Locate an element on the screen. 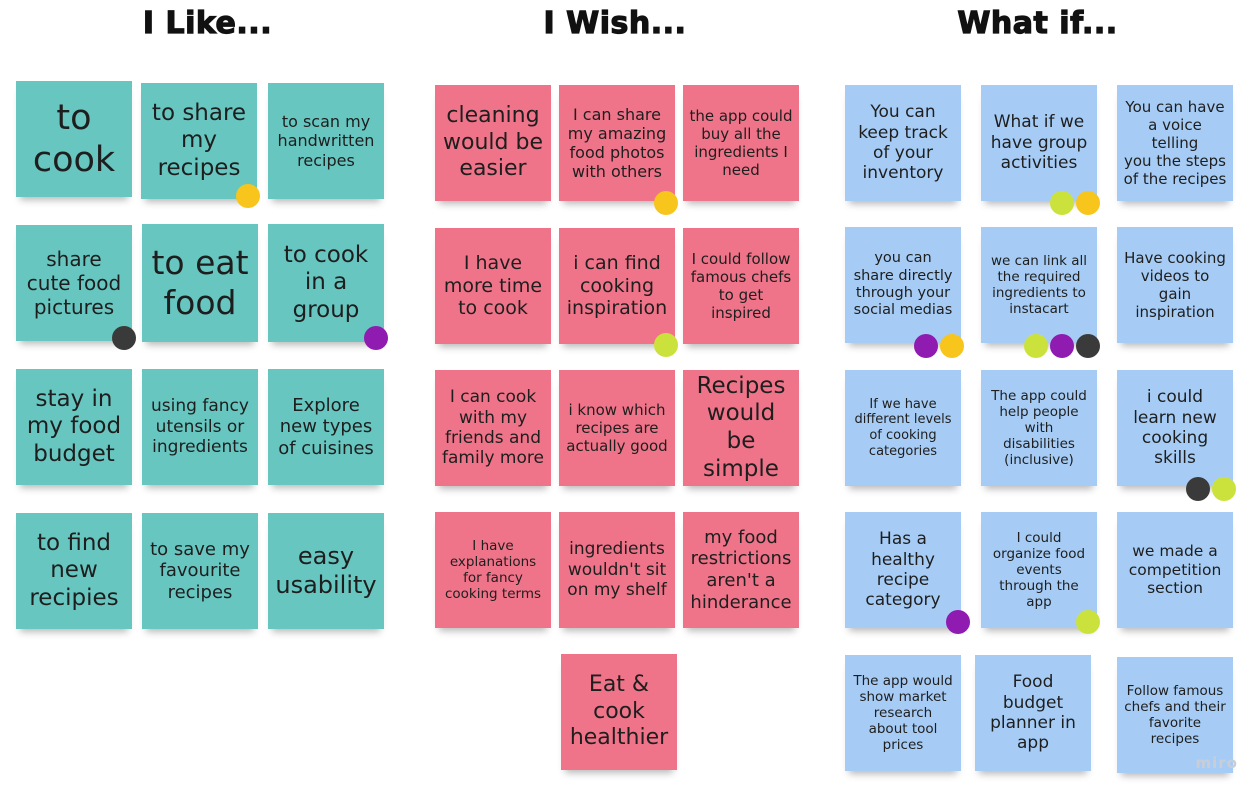 Image resolution: width=1252 pixels, height=798 pixels. sticky-note: we made a competition section is located at coordinates (1175, 570).